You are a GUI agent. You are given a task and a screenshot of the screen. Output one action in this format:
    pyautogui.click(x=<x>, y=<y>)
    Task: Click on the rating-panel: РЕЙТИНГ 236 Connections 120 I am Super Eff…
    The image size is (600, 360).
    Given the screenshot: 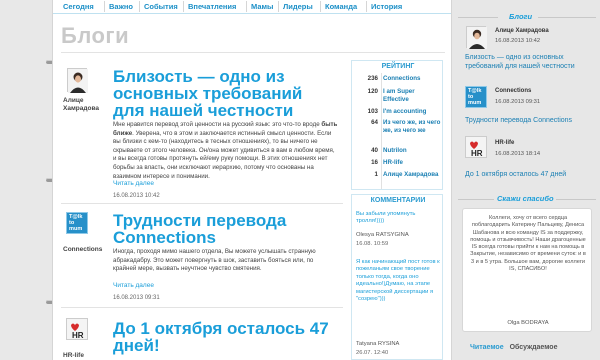 What is the action you would take?
    pyautogui.click(x=397, y=125)
    